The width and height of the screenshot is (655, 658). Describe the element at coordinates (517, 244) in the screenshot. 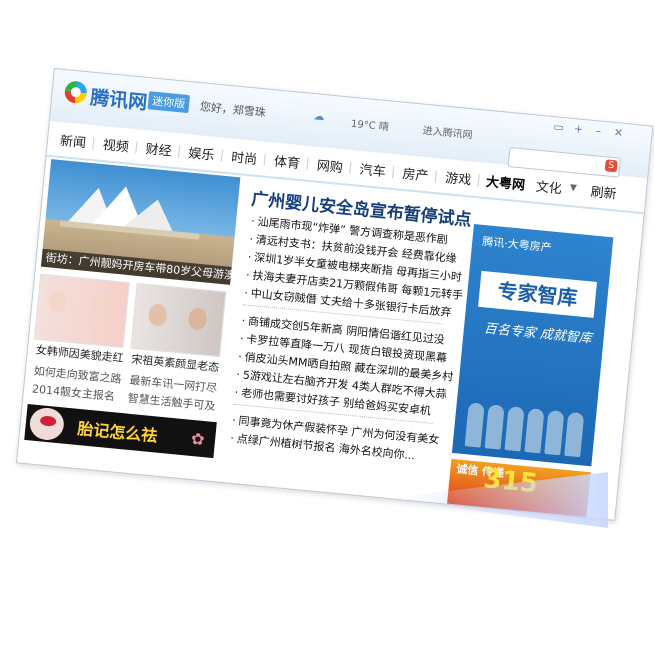

I see `ad-logo: 腾讯·大粤房产` at that location.